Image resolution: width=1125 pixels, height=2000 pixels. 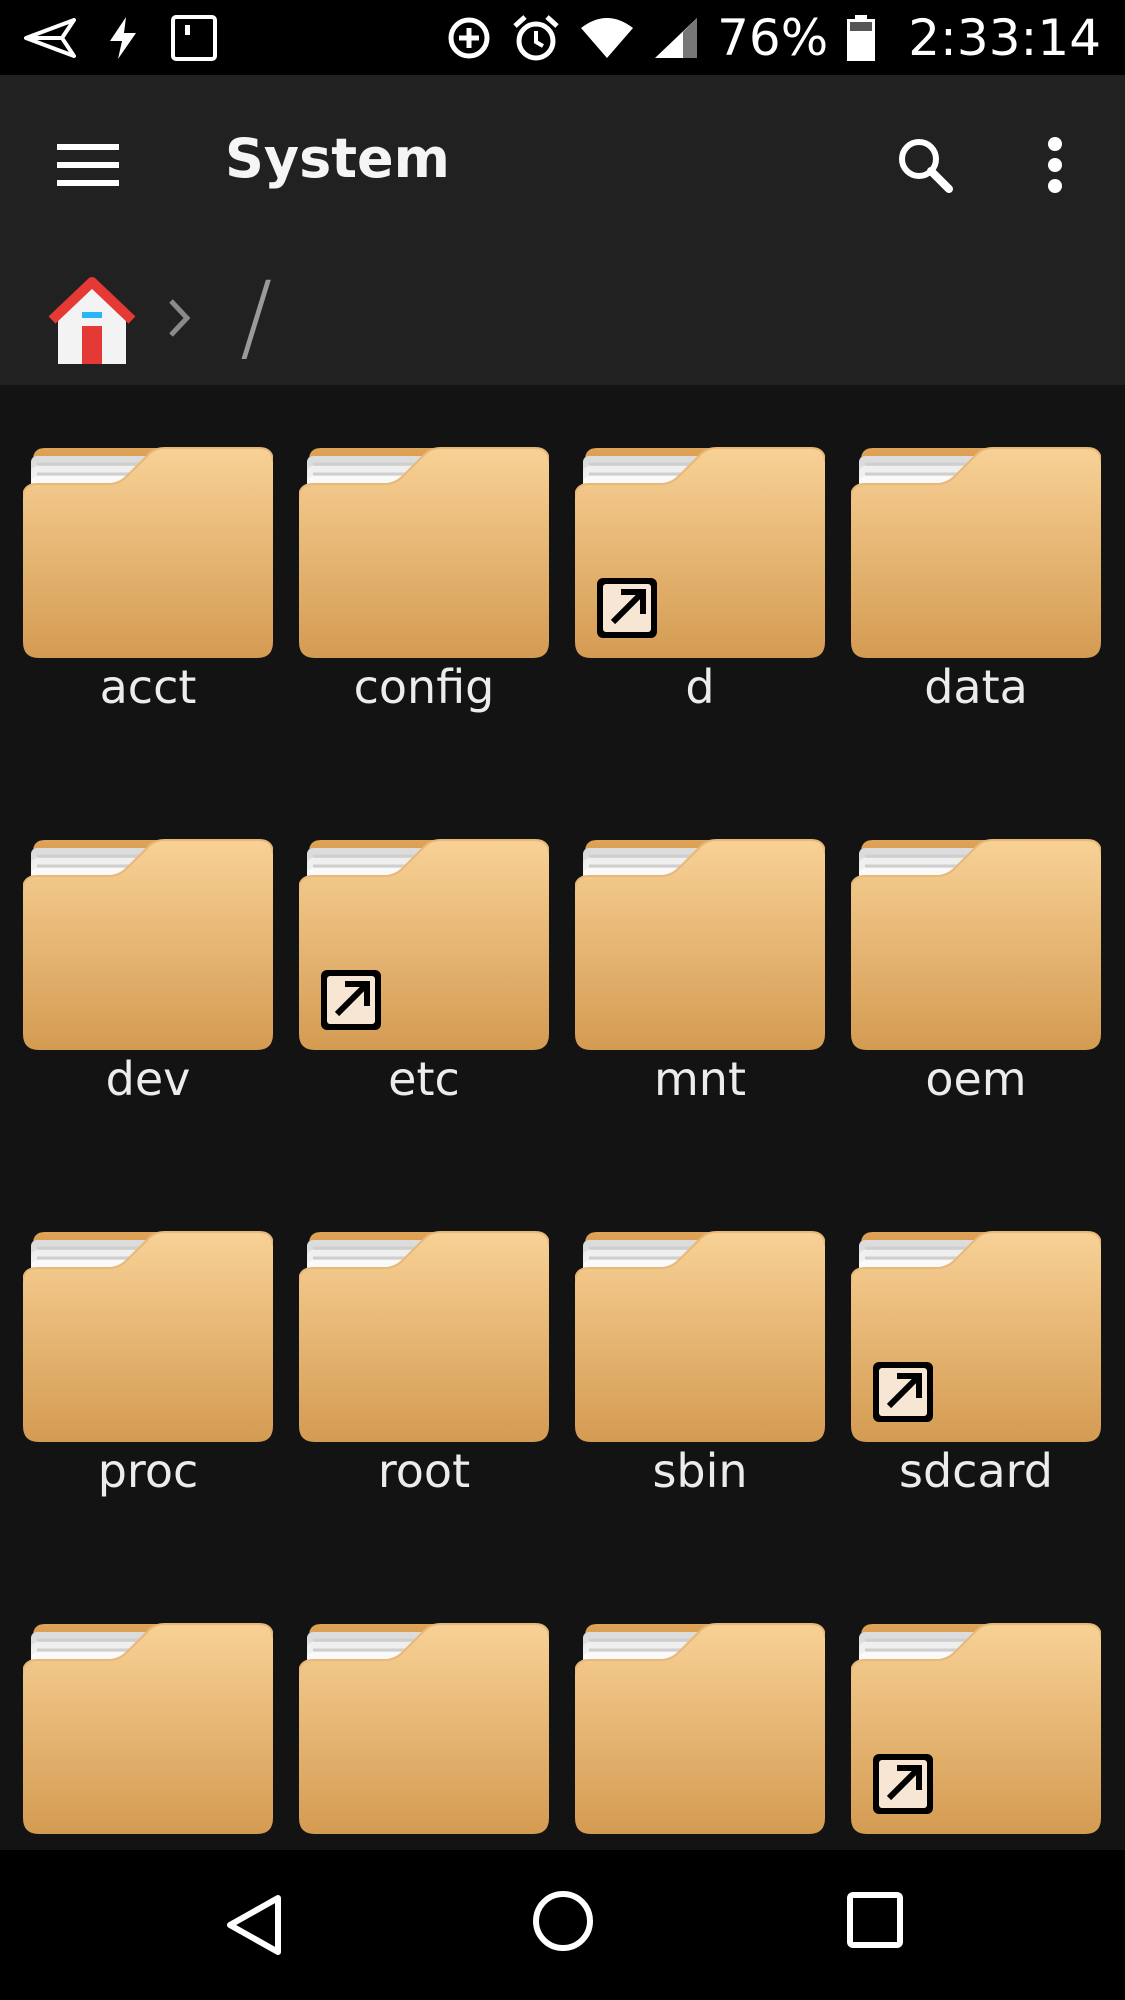 What do you see at coordinates (469, 38) in the screenshot?
I see `data-saver-icon` at bounding box center [469, 38].